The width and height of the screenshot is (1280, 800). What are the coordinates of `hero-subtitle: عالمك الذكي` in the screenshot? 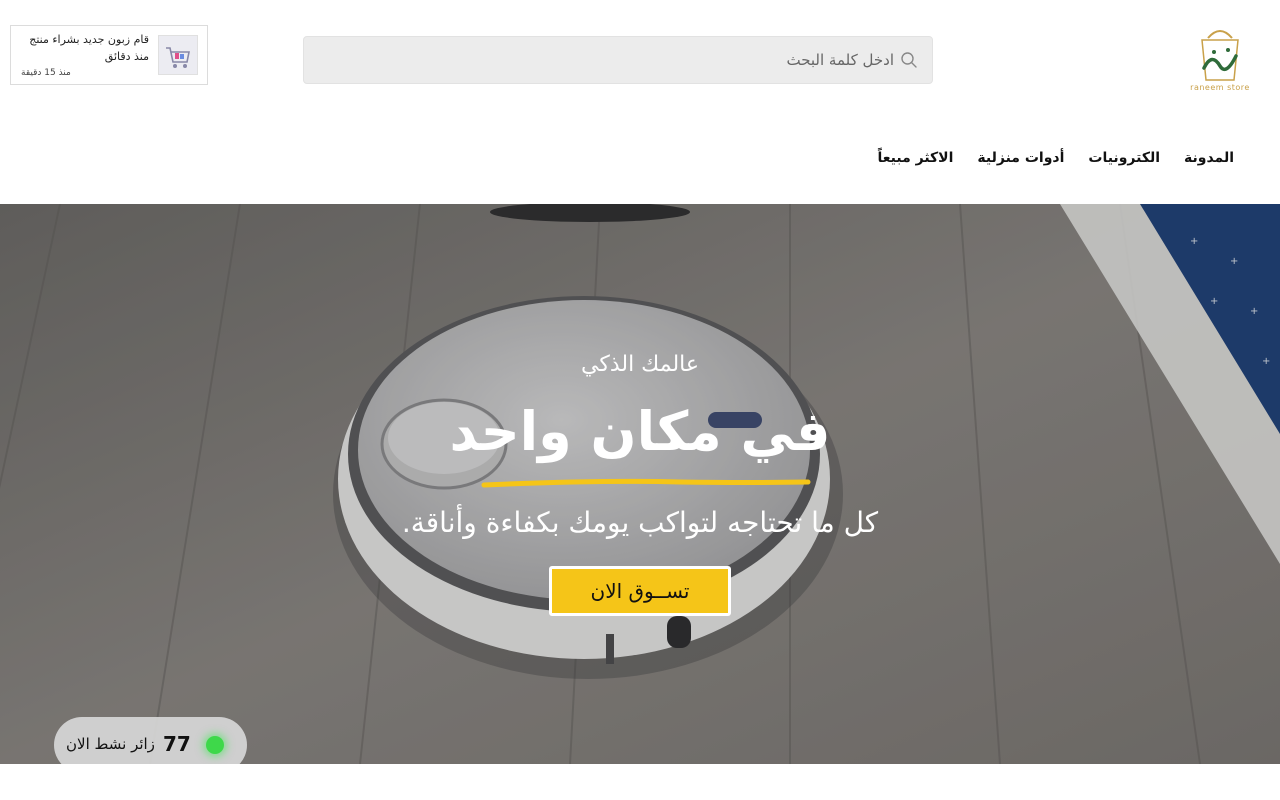 It's located at (640, 364).